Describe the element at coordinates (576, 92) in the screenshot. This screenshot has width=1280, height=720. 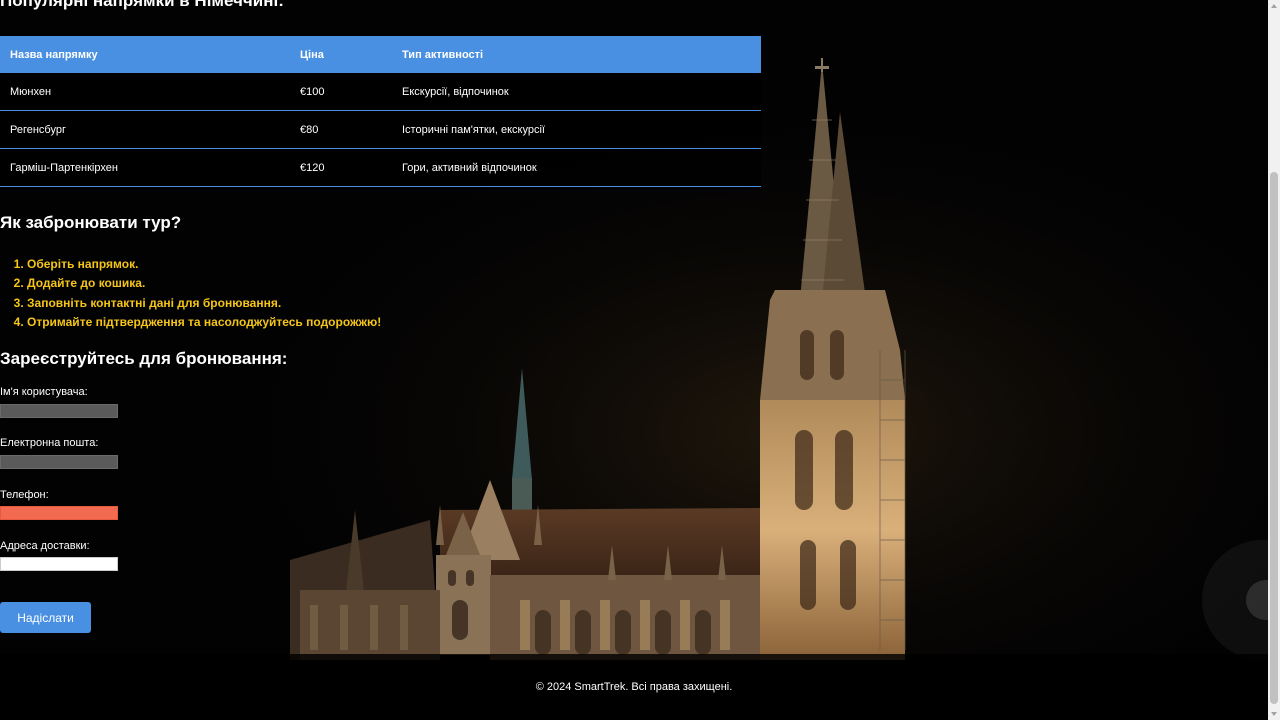
I see `cell-activity: Екскурсії, відпочинок` at that location.